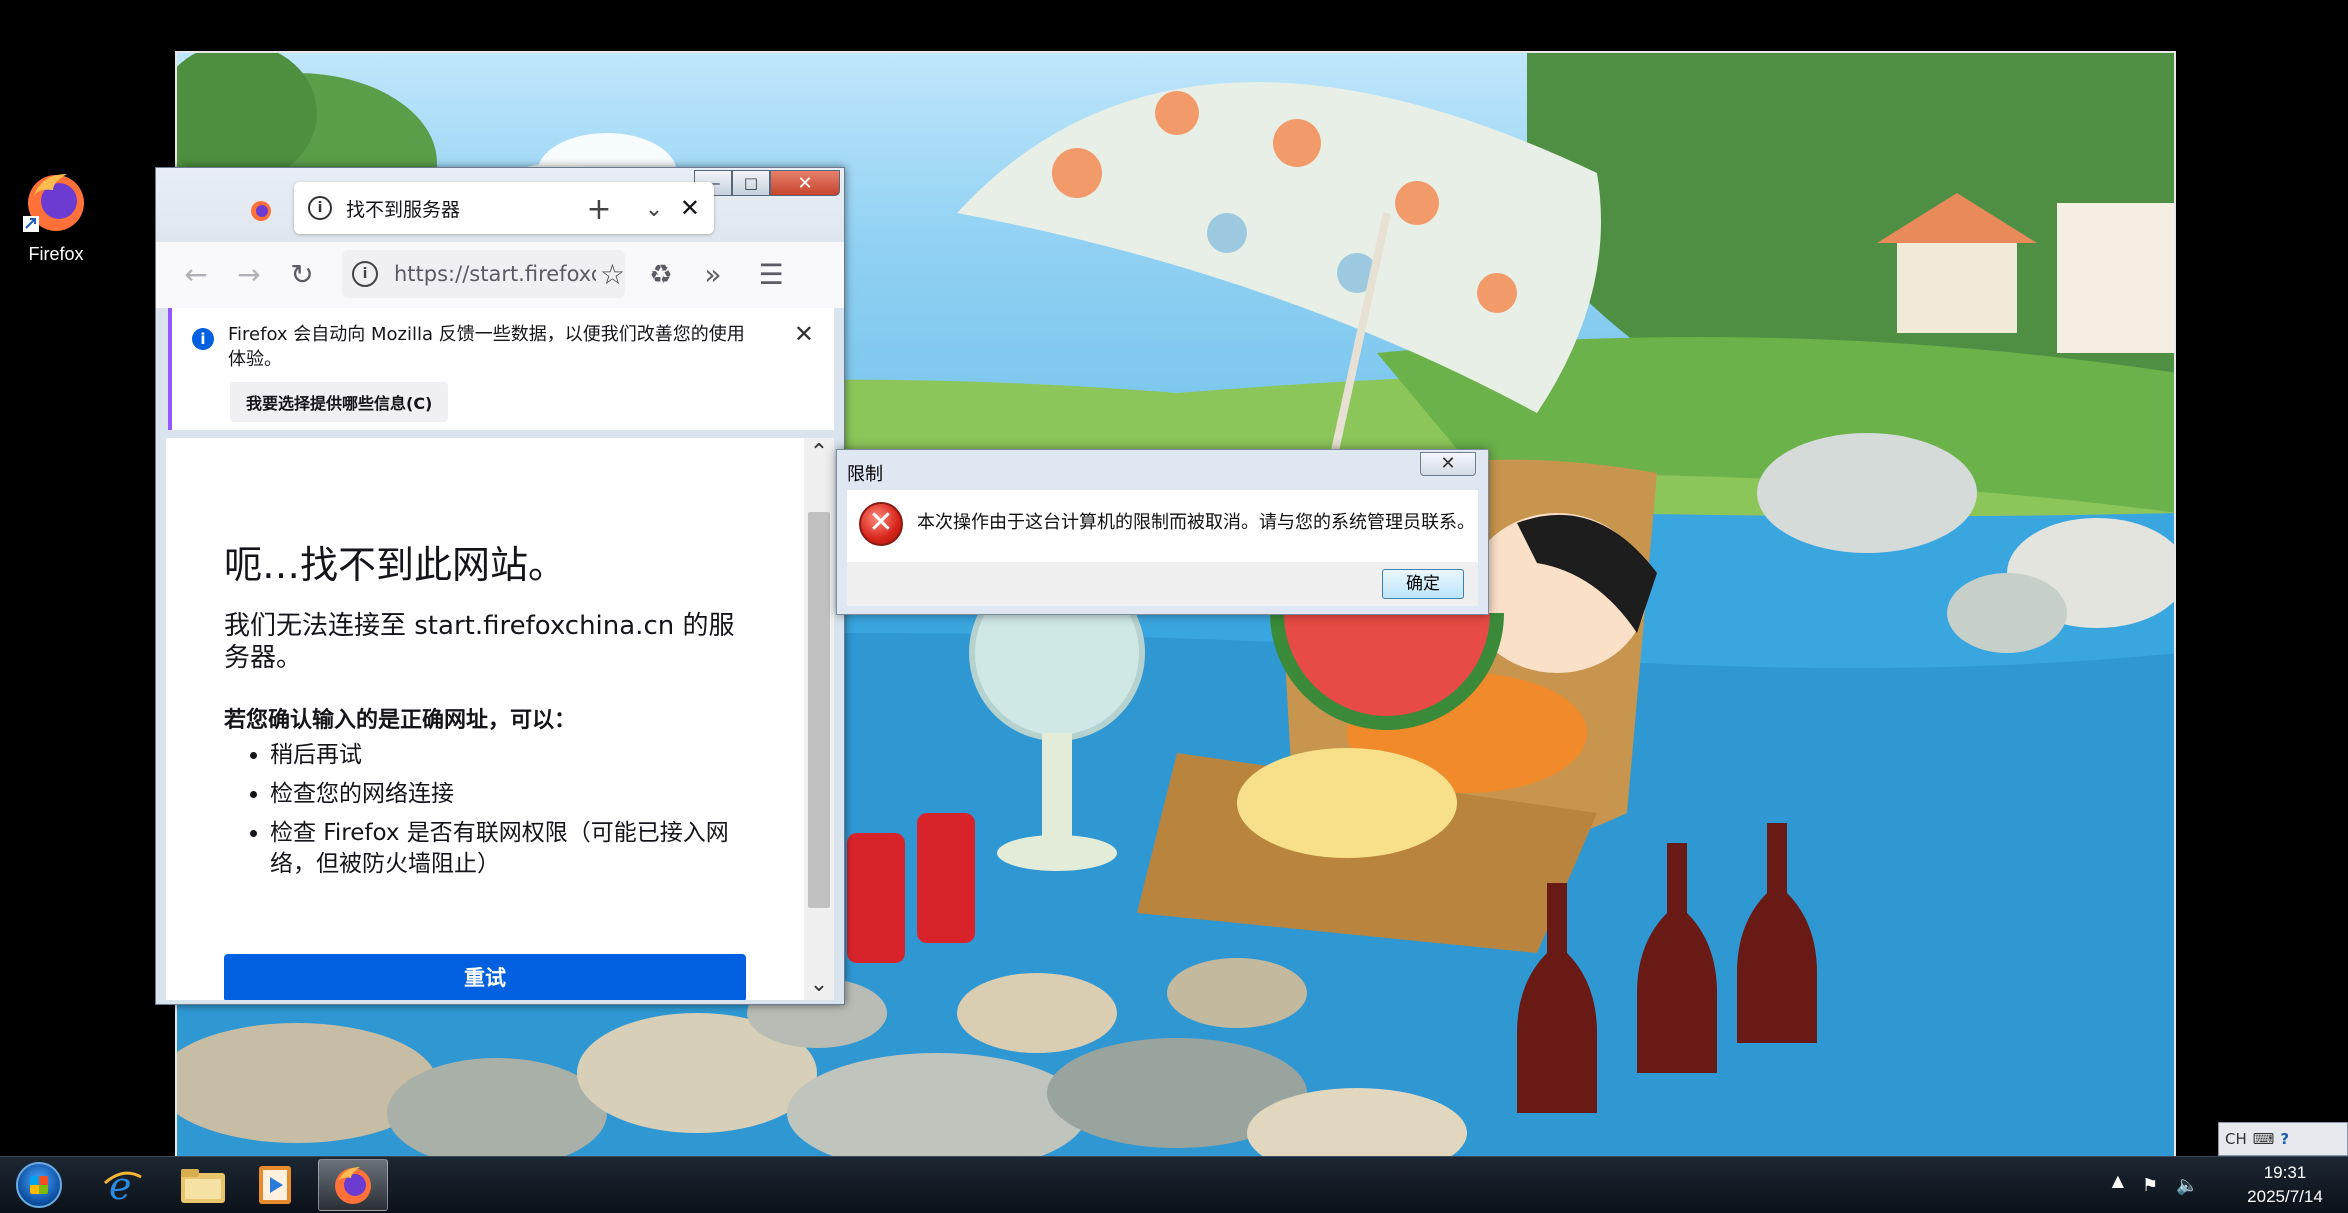 This screenshot has width=2348, height=1213. I want to click on url-bar: i https://start.firefoxchina.cn ☆, so click(483, 274).